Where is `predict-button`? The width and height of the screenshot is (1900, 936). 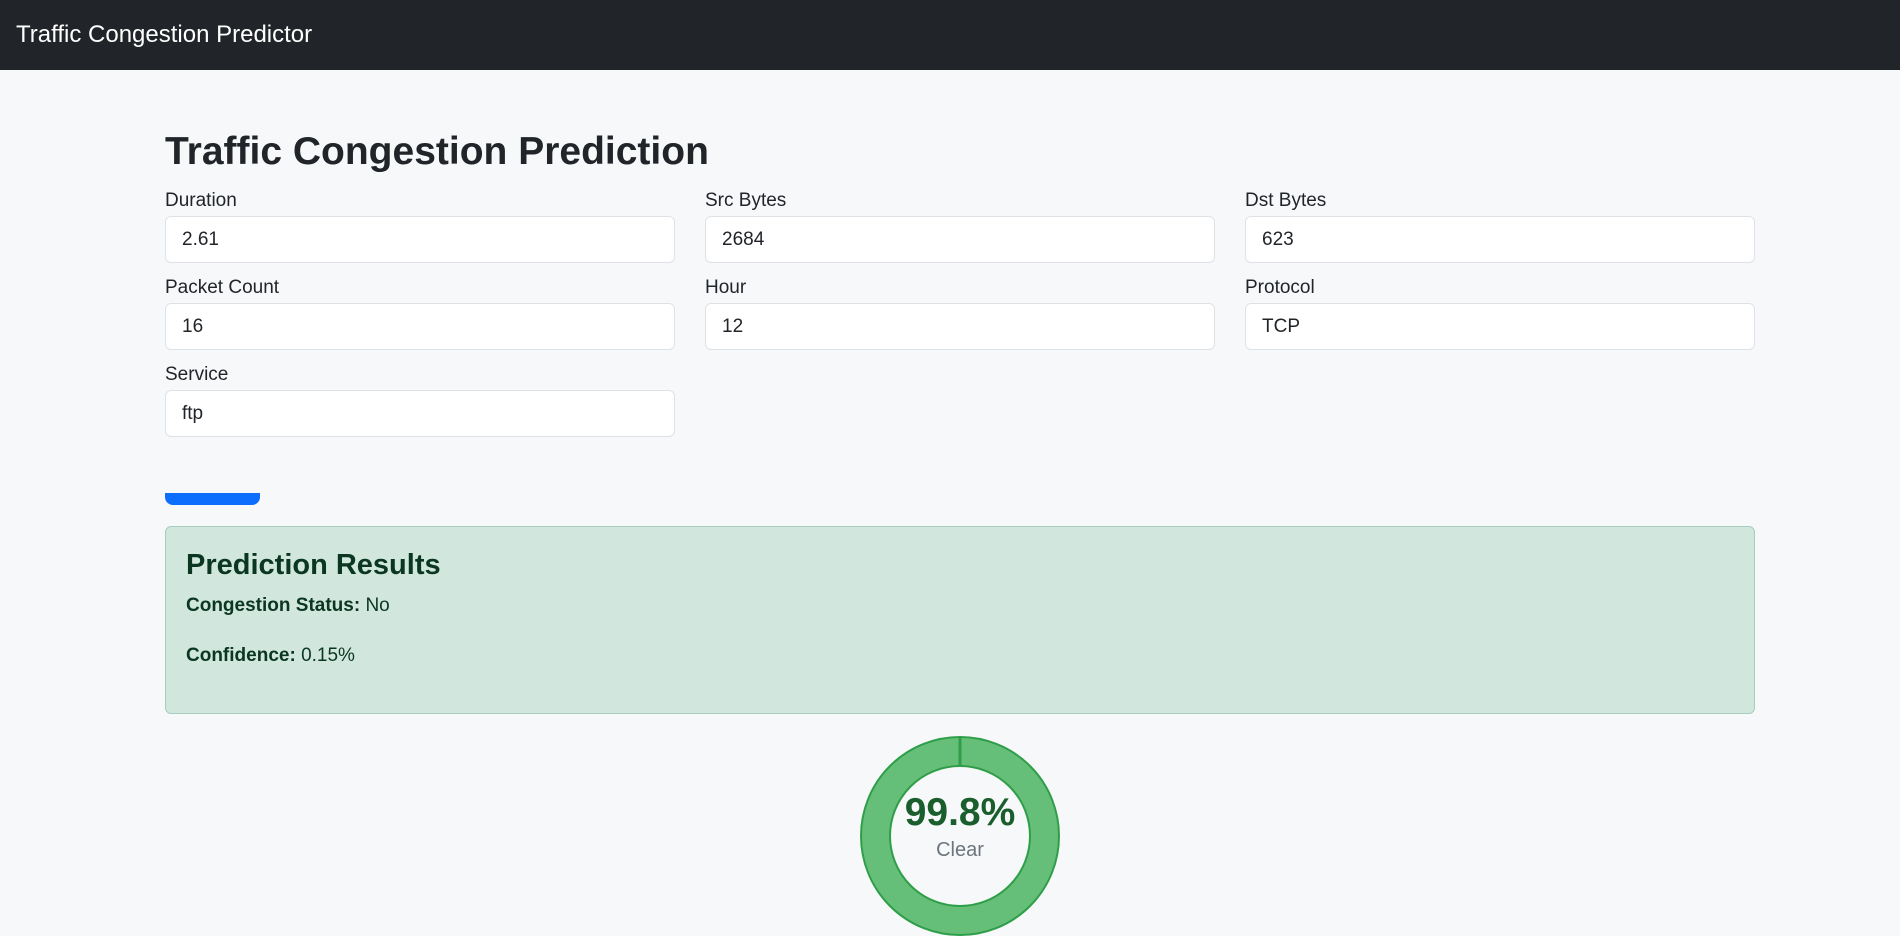 predict-button is located at coordinates (212, 499).